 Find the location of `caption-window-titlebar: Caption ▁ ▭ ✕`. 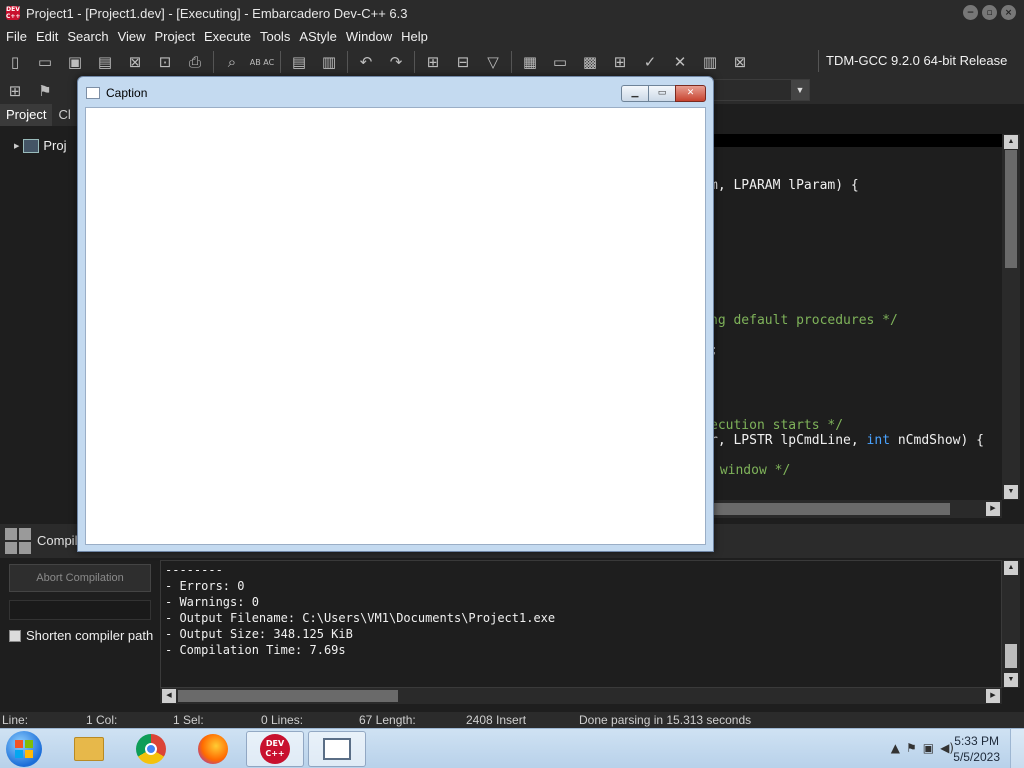

caption-window-titlebar: Caption ▁ ▭ ✕ is located at coordinates (395, 92).